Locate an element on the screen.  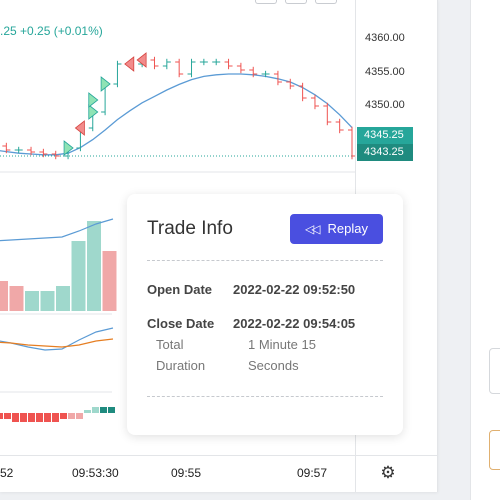
close-date-value: 2022-02-22 09:54:05 is located at coordinates (294, 323).